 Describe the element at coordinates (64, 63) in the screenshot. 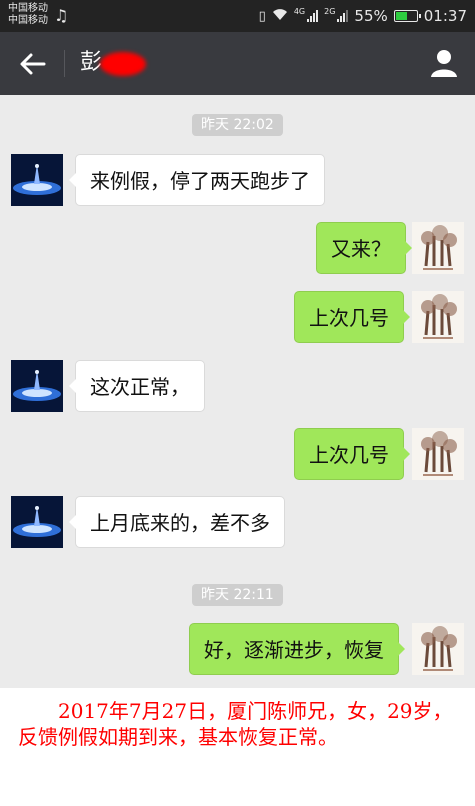

I see `header-divider` at that location.